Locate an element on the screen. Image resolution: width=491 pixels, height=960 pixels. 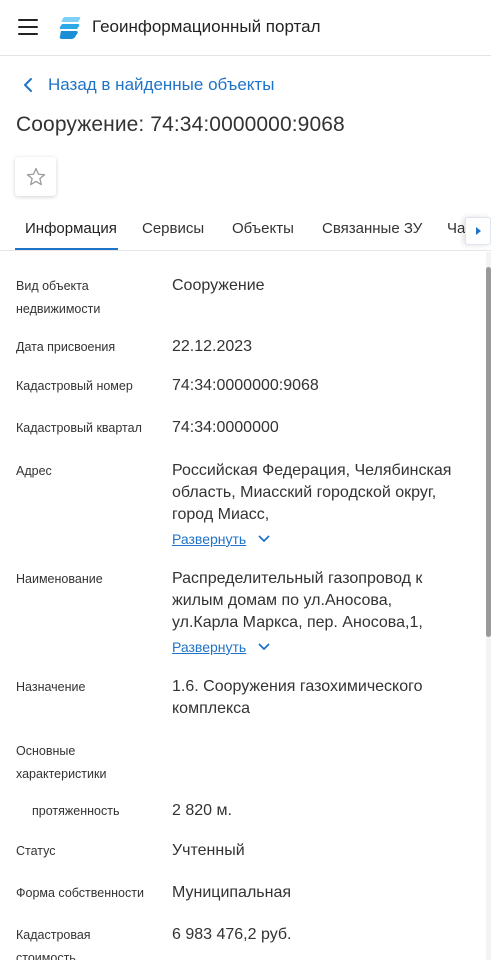
hamburger-menu-icon is located at coordinates (28, 27).